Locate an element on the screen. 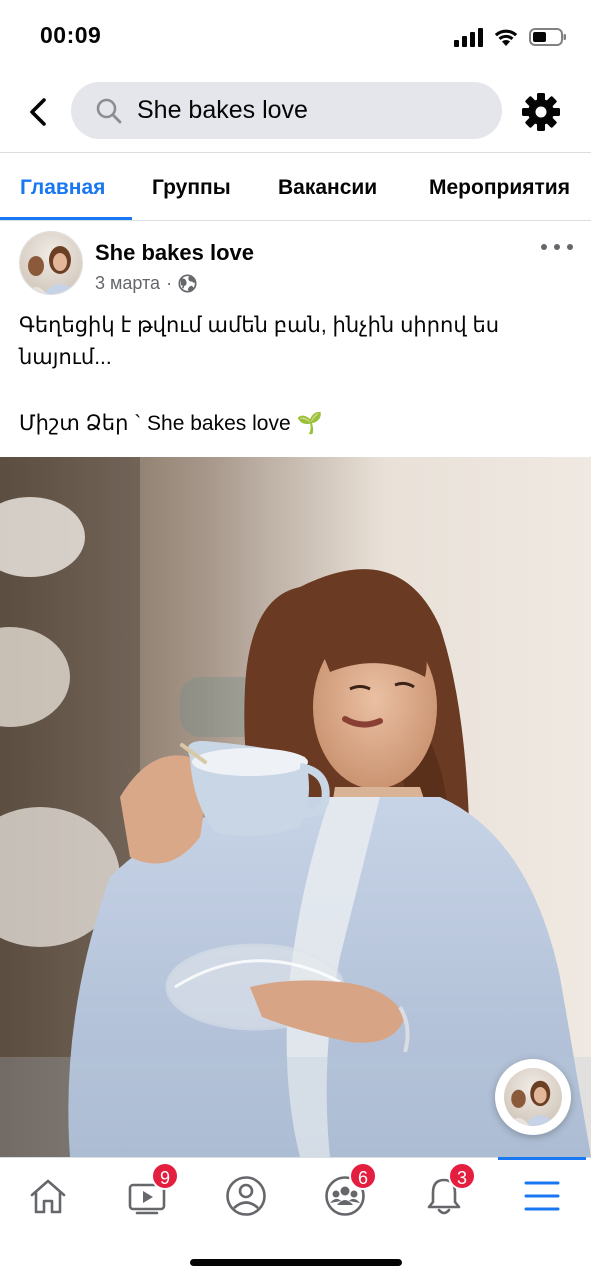  tab-groups: Группы is located at coordinates (191, 186).